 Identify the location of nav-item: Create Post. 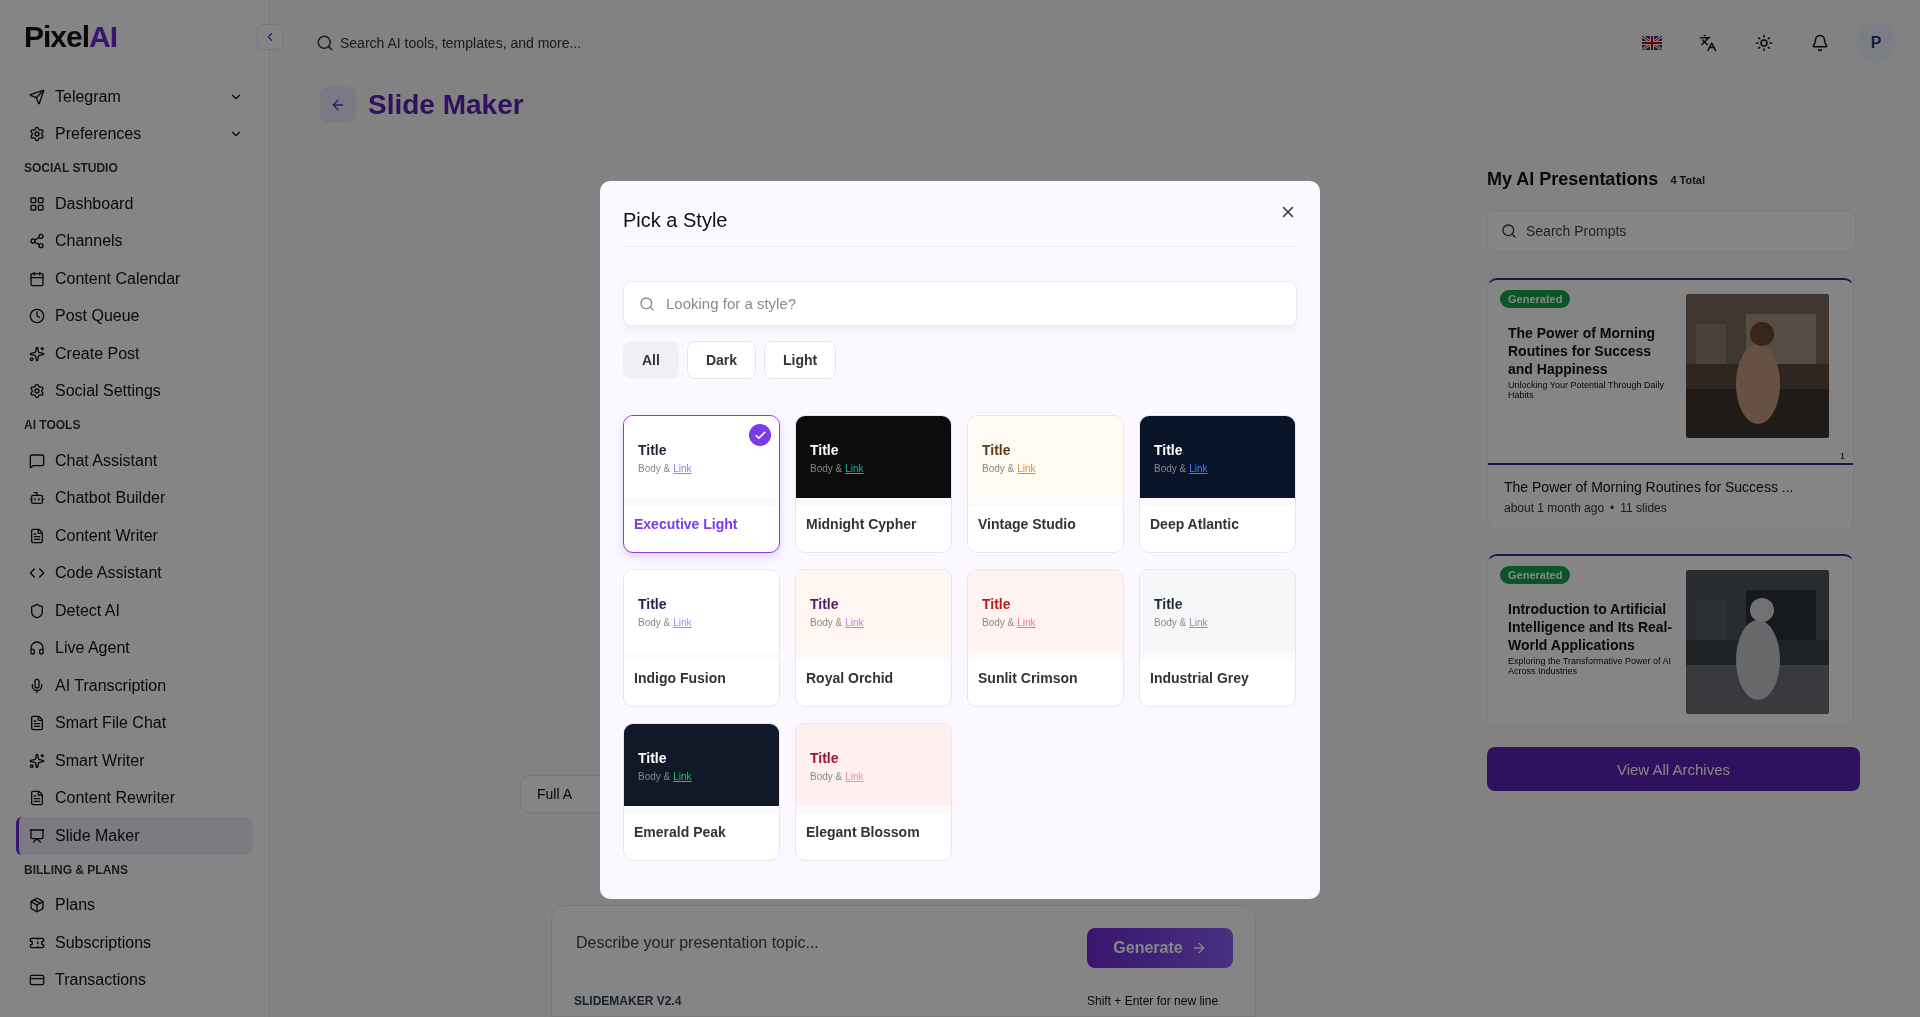
(134, 354).